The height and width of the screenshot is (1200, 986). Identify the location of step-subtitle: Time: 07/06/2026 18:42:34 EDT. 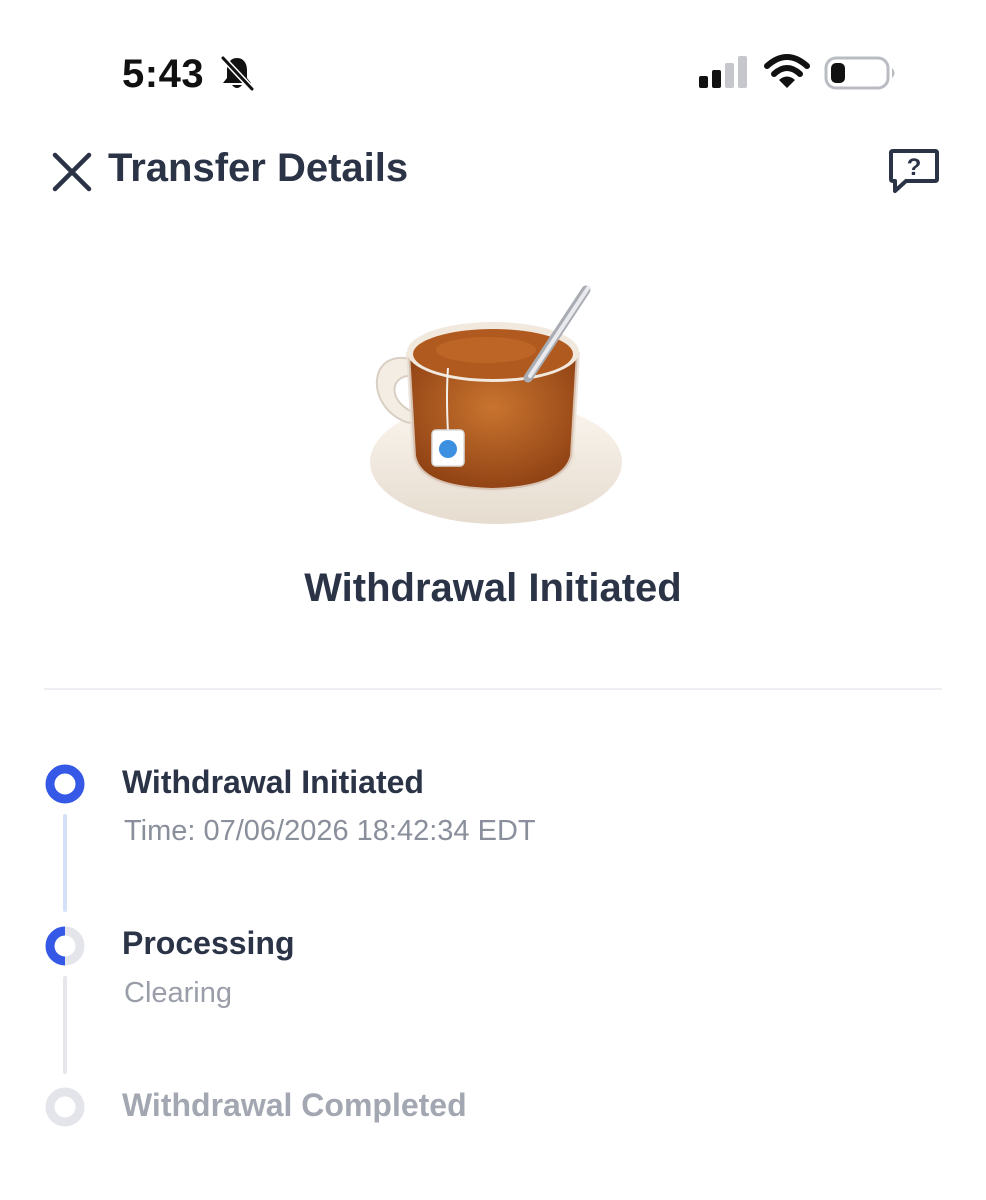
(330, 831).